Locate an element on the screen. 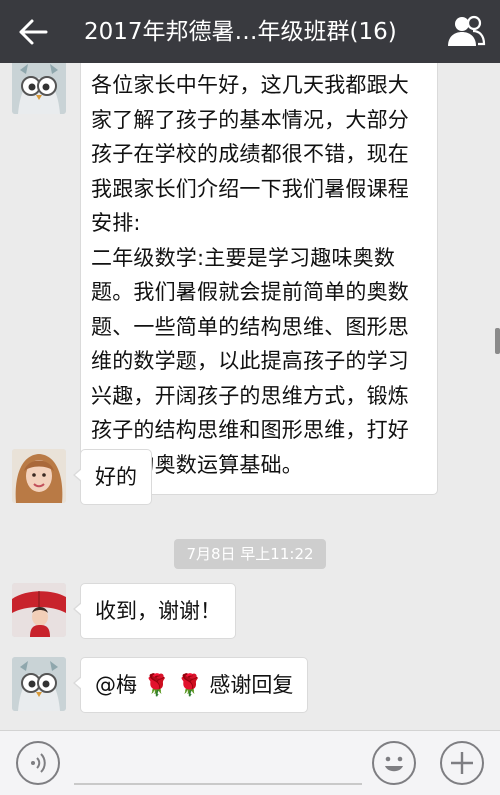 The height and width of the screenshot is (795, 500). chat-title: 2017年邦德暑…年级班群(16) is located at coordinates (240, 32).